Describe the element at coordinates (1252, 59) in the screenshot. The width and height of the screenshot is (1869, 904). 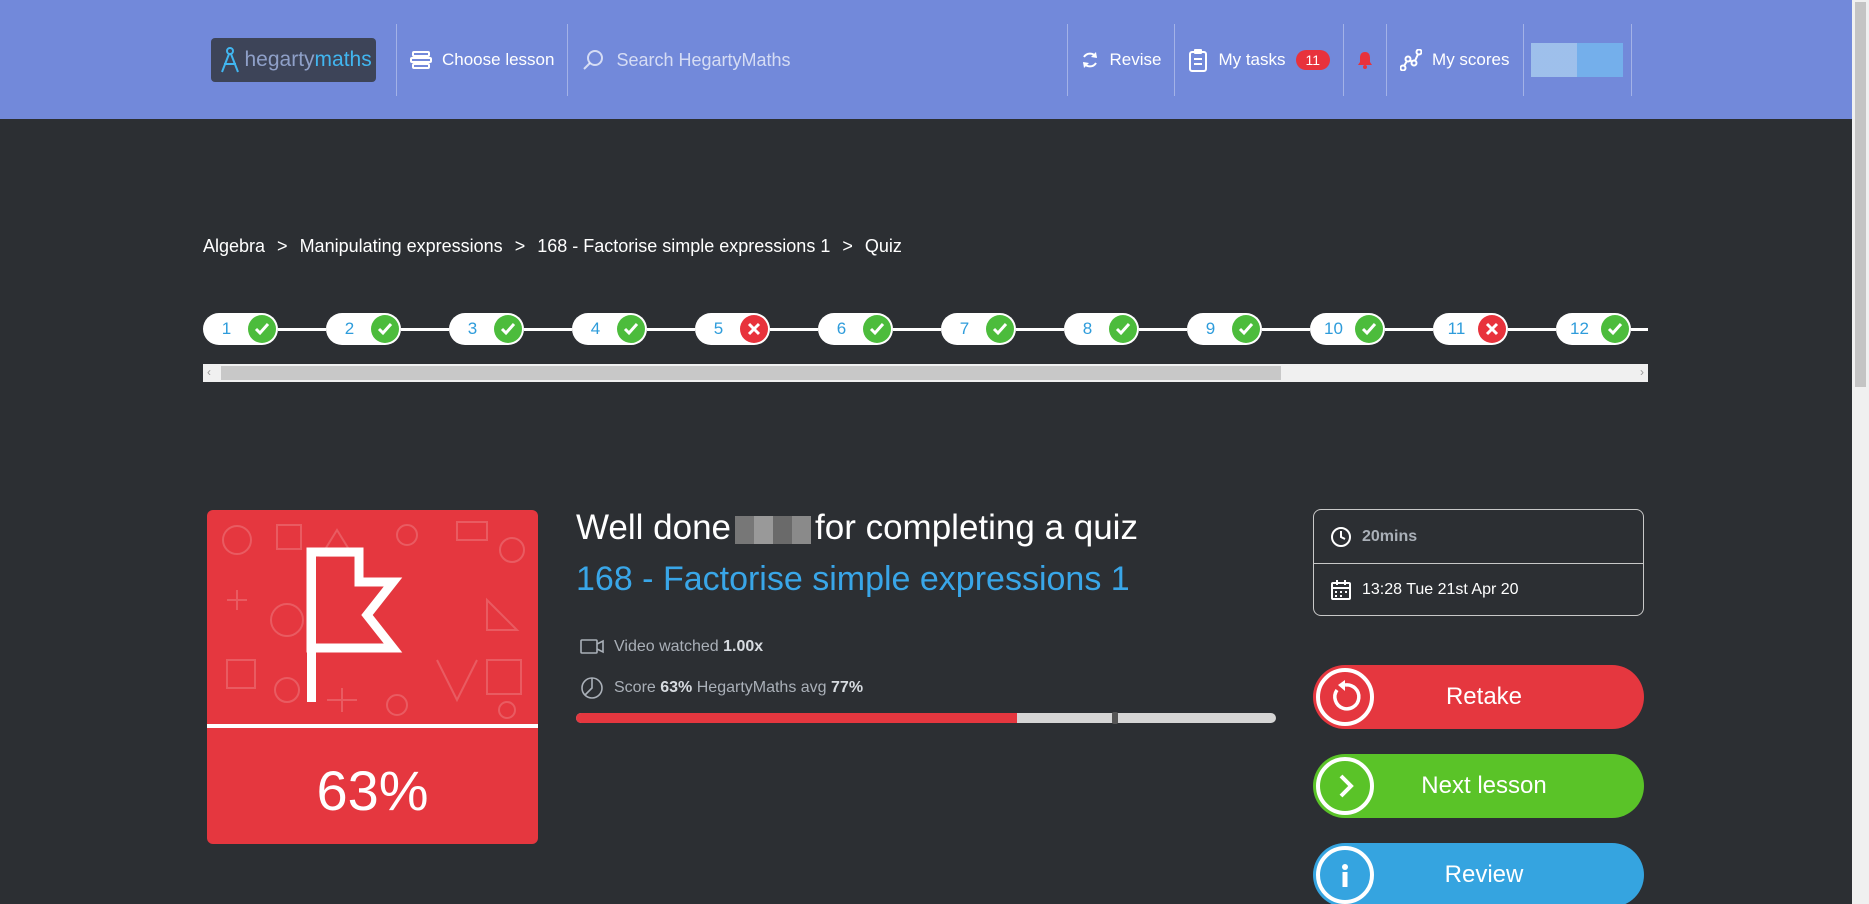
I see `my-tasks-label: My tasks` at that location.